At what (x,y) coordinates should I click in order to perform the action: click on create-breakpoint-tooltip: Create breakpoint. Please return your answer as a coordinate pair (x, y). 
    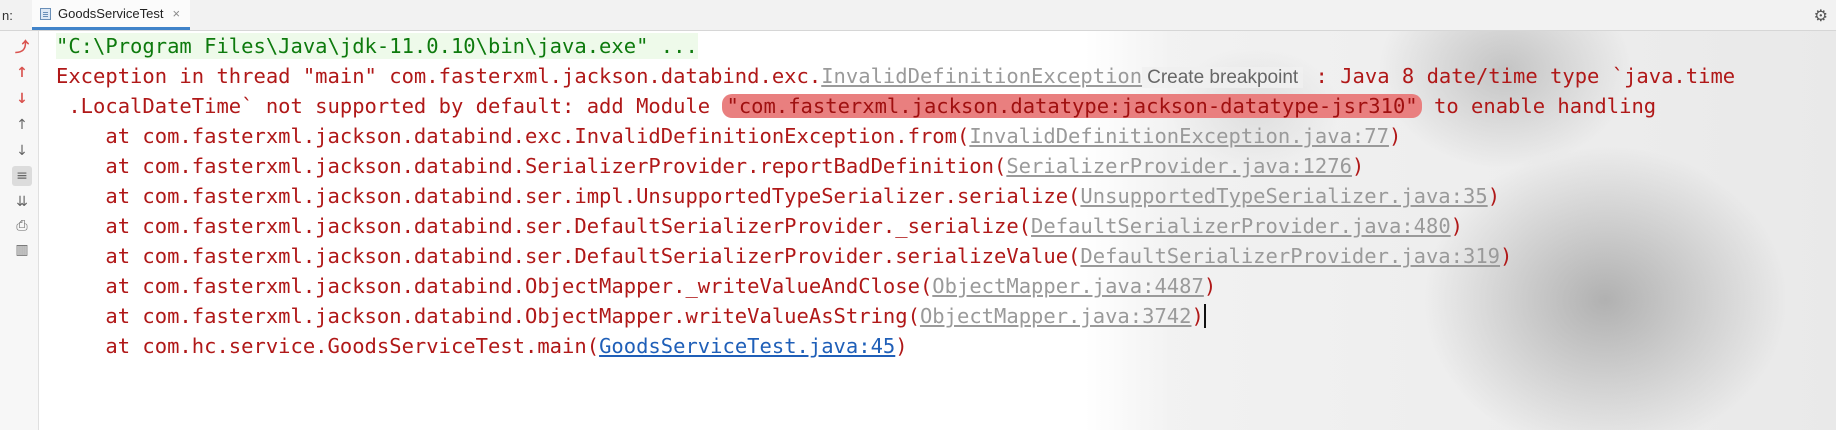
    Looking at the image, I should click on (1223, 77).